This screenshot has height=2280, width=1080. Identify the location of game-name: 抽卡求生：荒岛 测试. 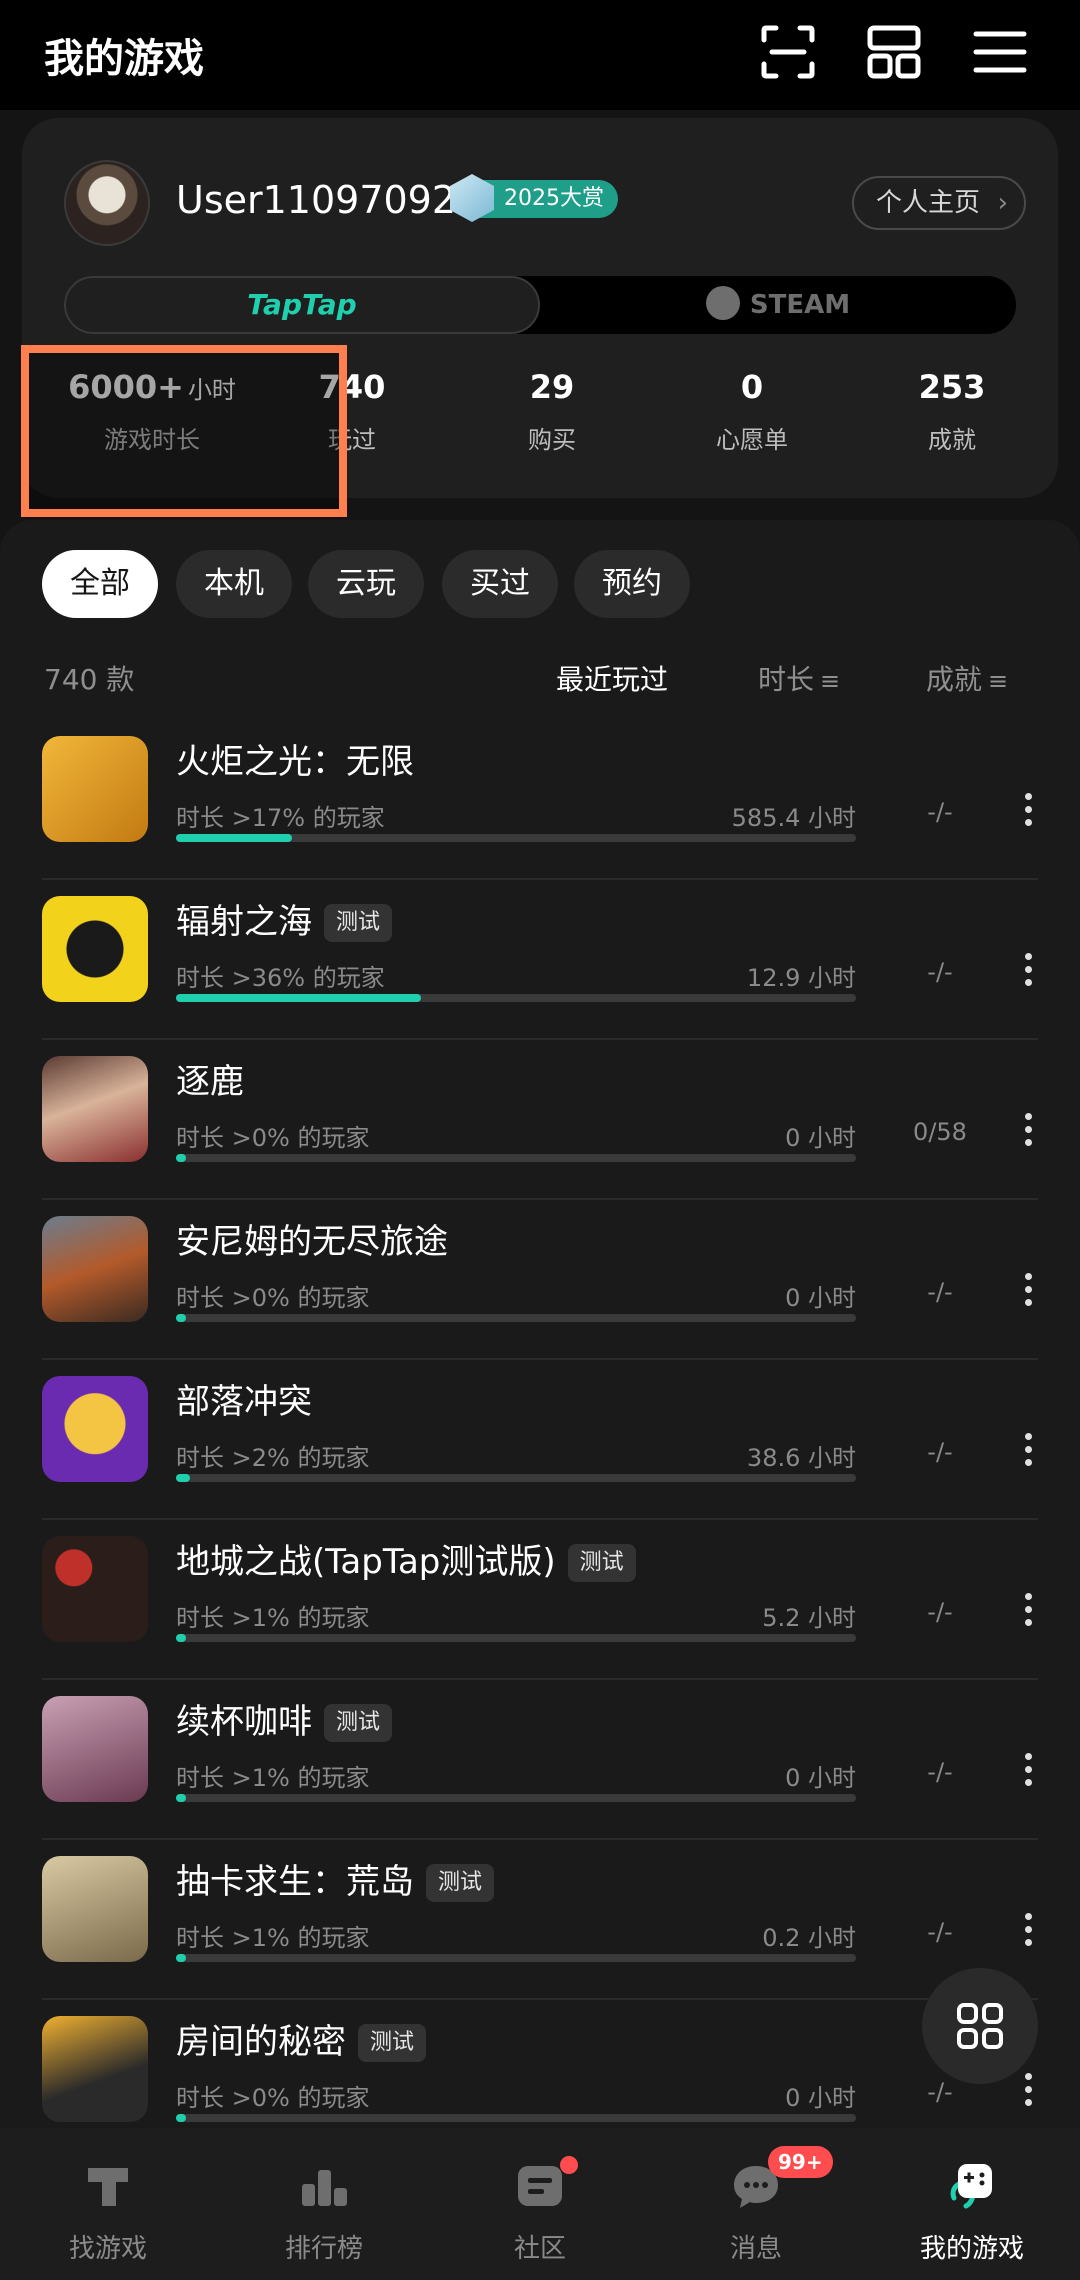
(335, 1878).